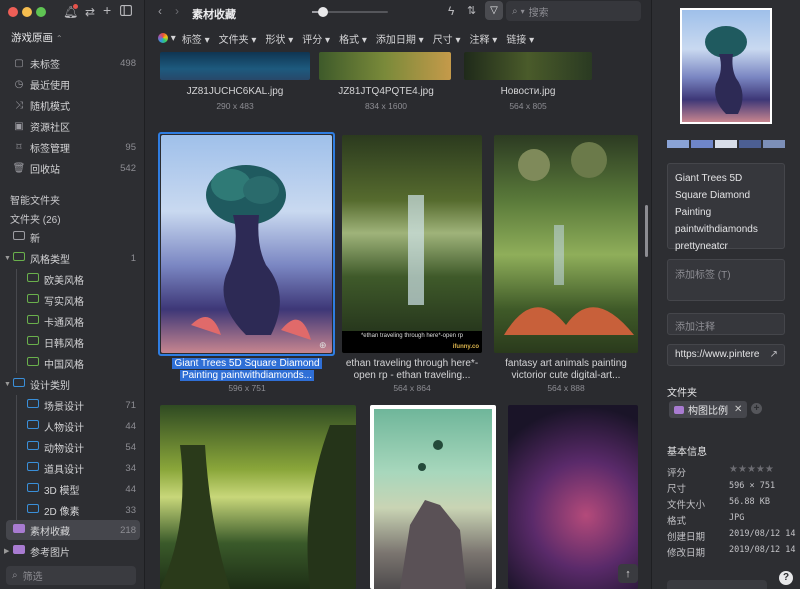 The width and height of the screenshot is (800, 589). What do you see at coordinates (73, 105) in the screenshot?
I see `sidebar-item-random: ⤨ 随机模式` at bounding box center [73, 105].